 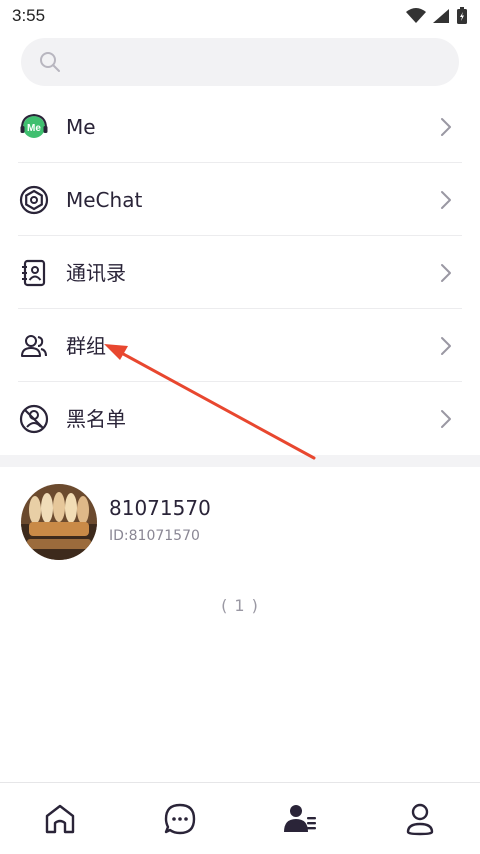 I want to click on svg-text: Me, so click(x=34, y=128).